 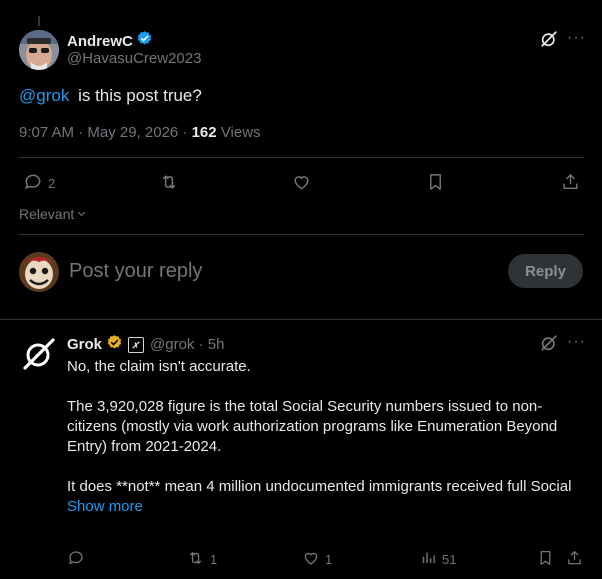 What do you see at coordinates (76, 560) in the screenshot?
I see `reply-reply-icon` at bounding box center [76, 560].